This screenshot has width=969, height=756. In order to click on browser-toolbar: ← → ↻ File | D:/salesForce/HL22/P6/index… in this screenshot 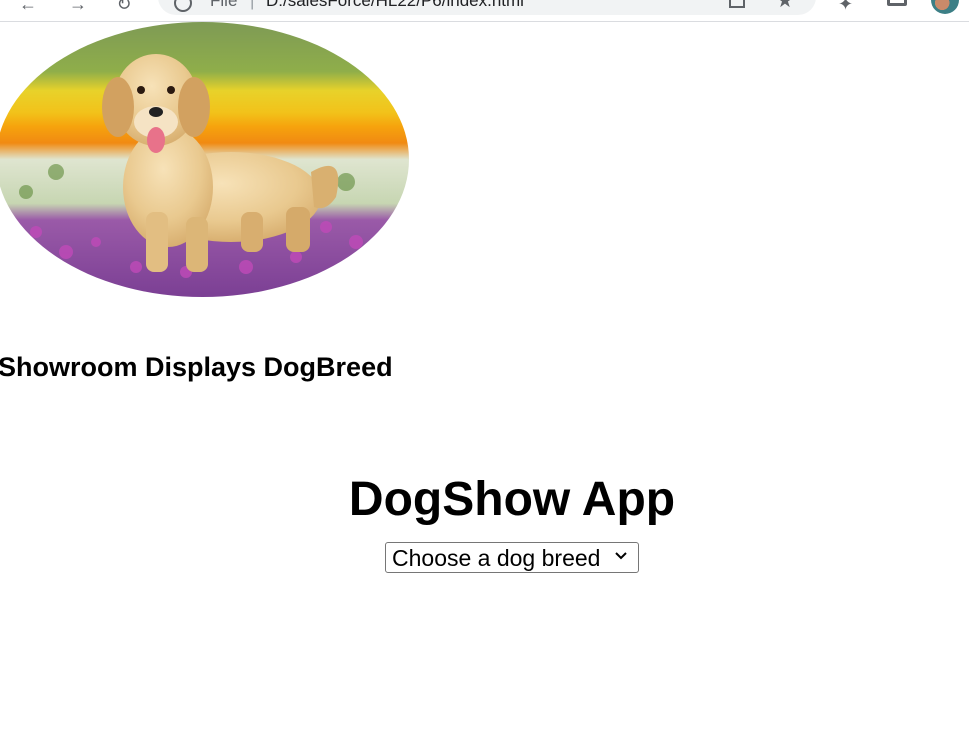, I will do `click(484, 11)`.